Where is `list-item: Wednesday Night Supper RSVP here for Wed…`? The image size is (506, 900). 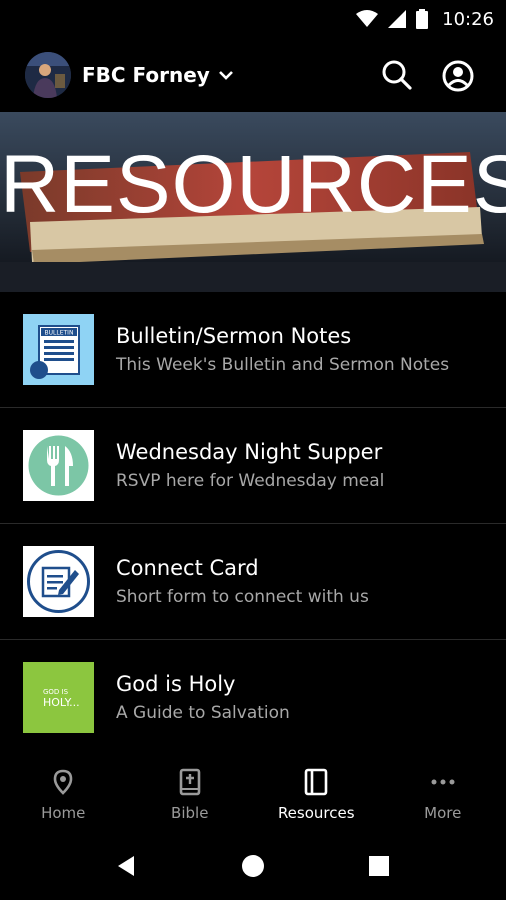
list-item: Wednesday Night Supper RSVP here for Wed… is located at coordinates (253, 466).